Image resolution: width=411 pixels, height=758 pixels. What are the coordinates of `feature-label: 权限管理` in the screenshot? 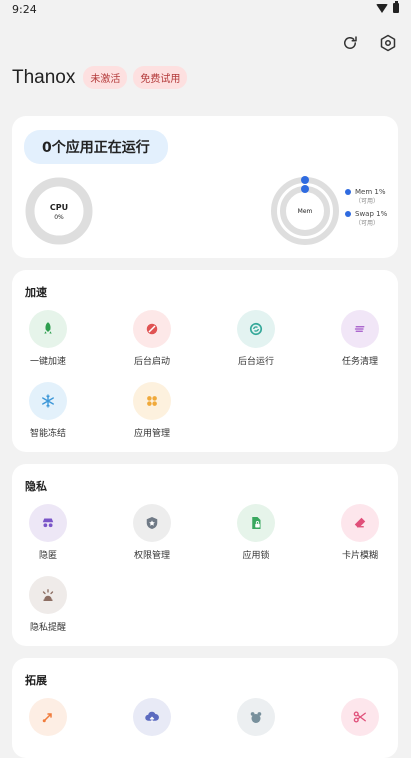 It's located at (151, 556).